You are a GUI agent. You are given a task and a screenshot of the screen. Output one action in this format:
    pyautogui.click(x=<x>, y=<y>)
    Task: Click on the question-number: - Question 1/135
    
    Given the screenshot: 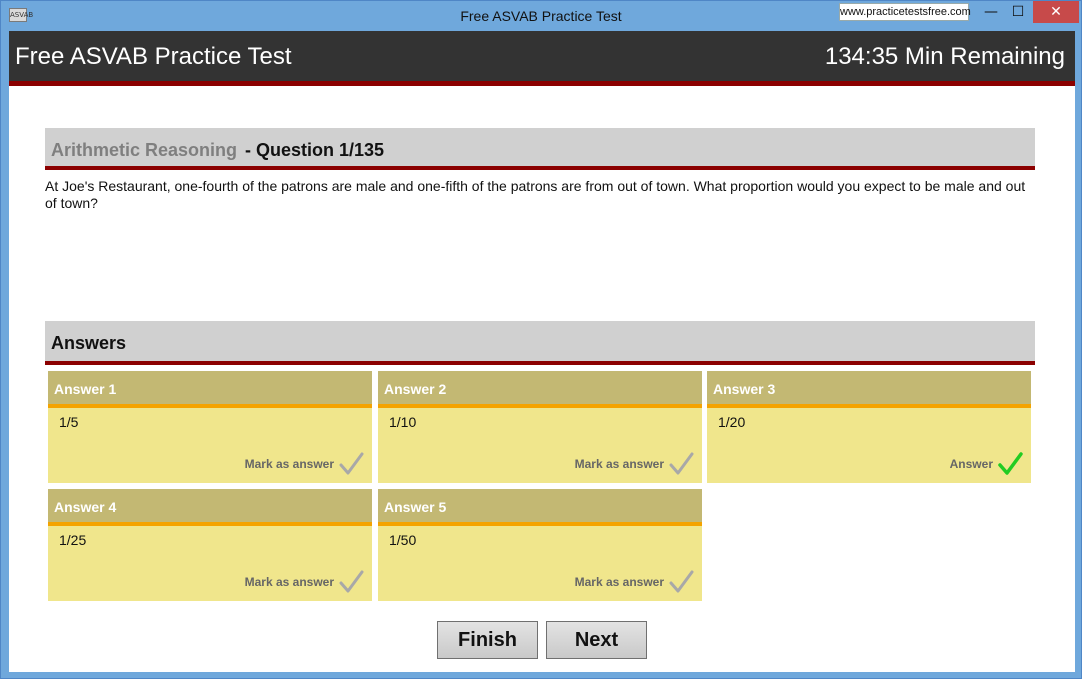 What is the action you would take?
    pyautogui.click(x=314, y=150)
    